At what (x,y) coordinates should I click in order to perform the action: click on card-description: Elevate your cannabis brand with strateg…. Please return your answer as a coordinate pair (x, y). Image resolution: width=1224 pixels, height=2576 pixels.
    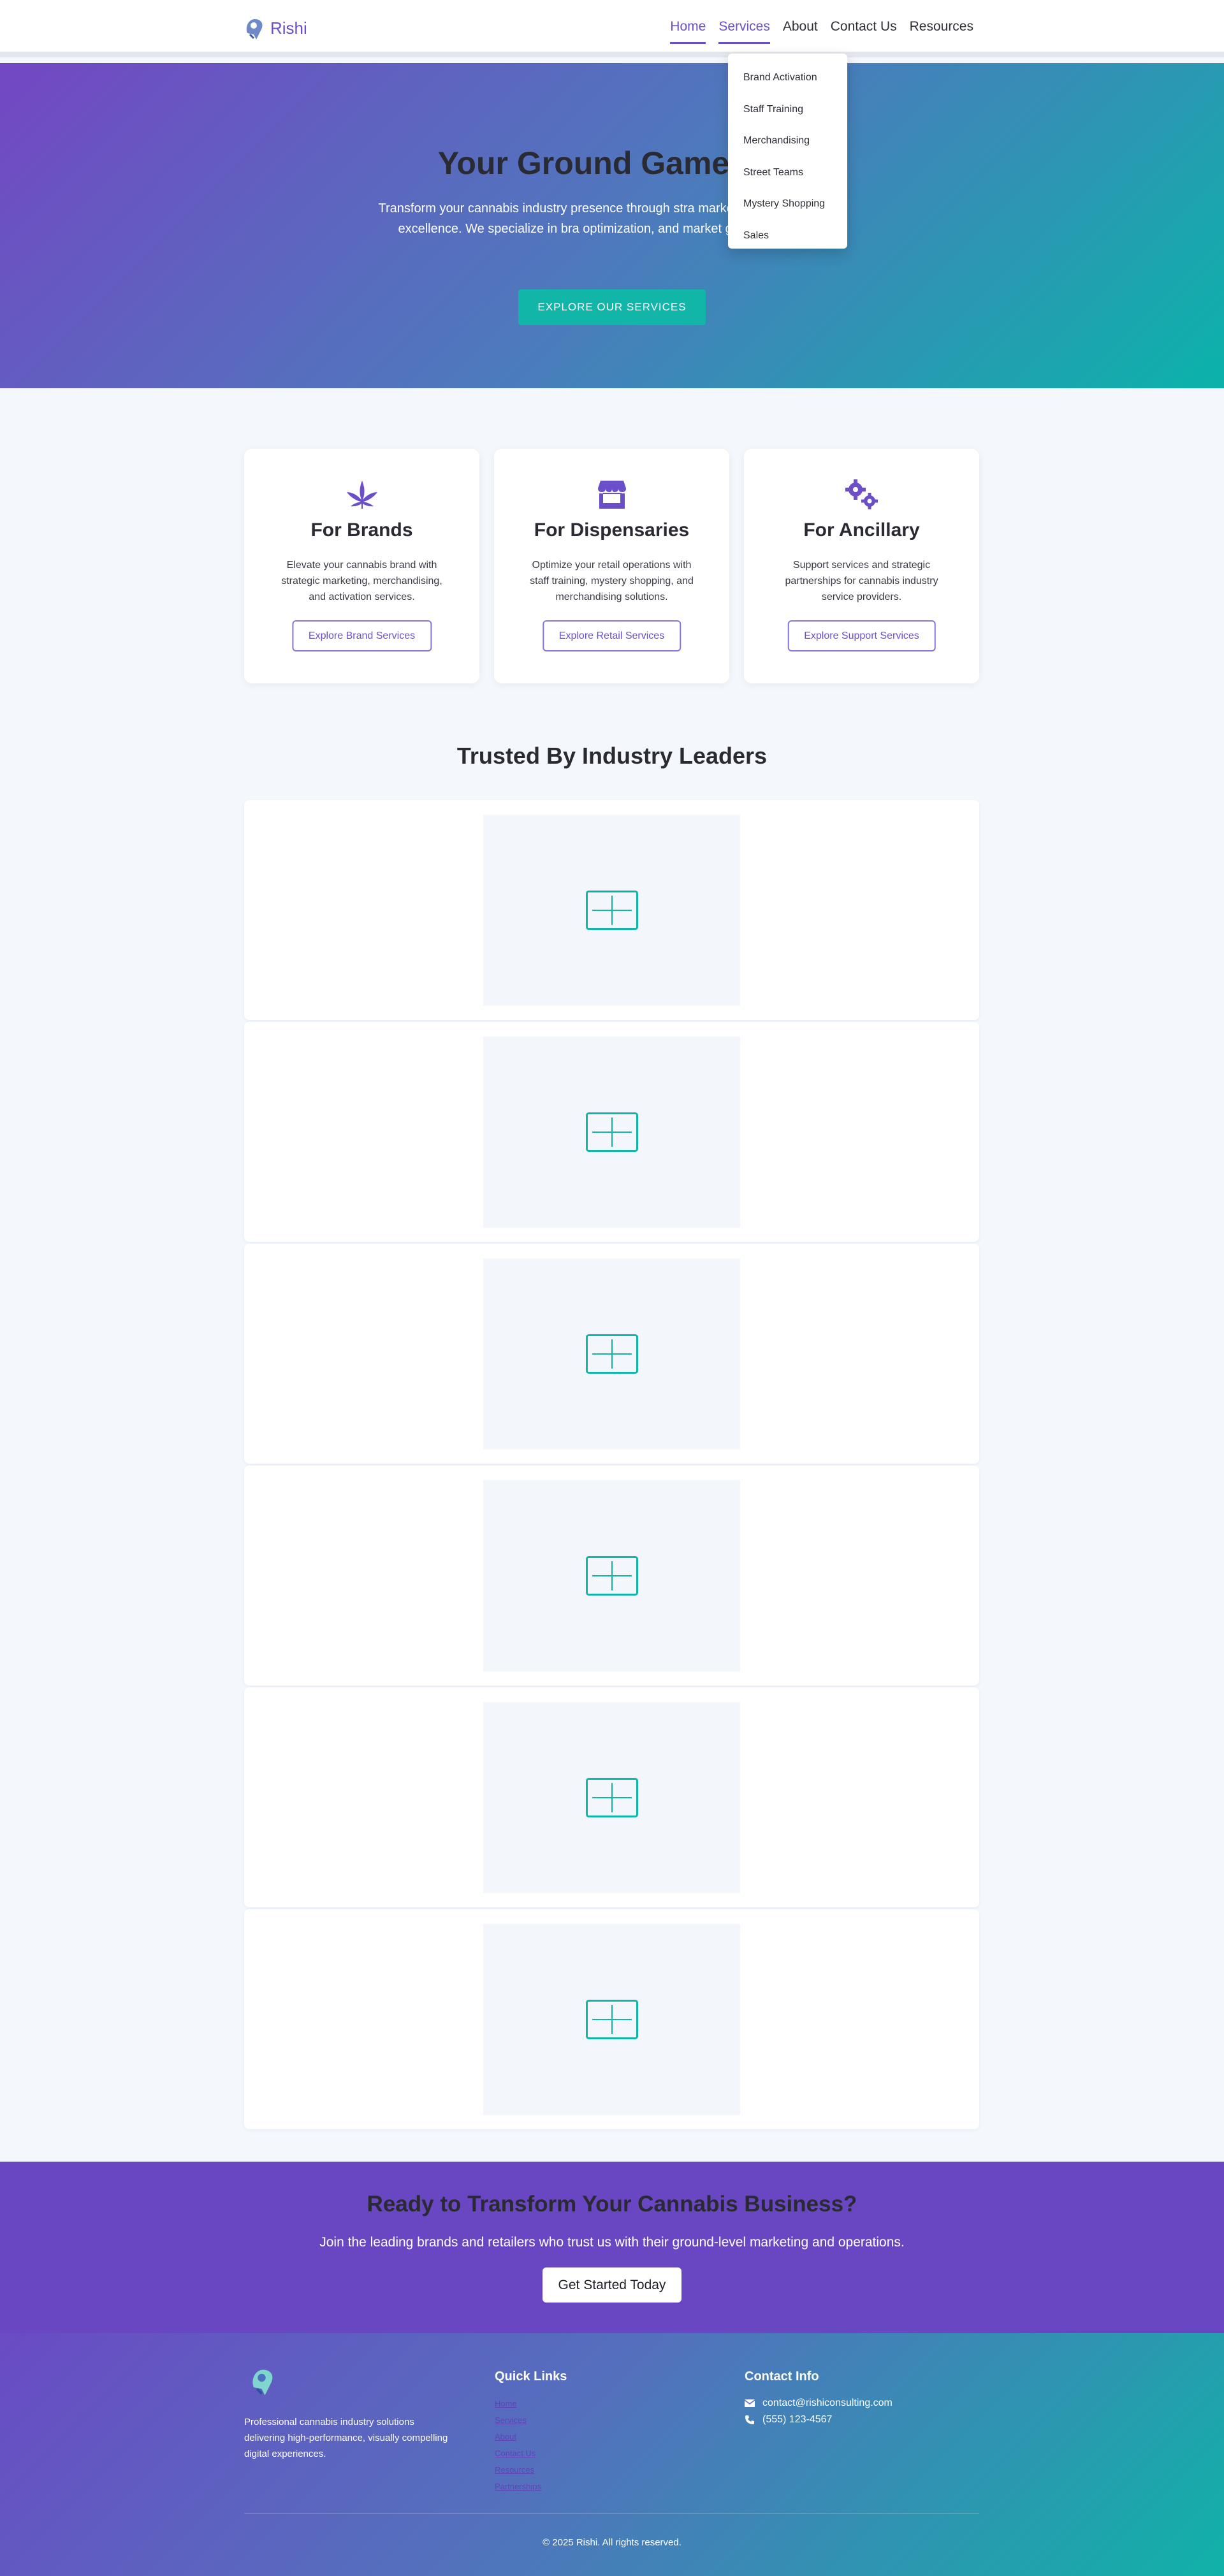
    Looking at the image, I should click on (361, 581).